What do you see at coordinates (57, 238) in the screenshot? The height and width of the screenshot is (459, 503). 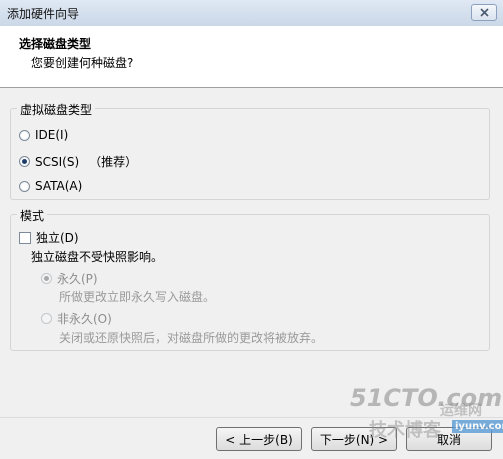 I see `independent-checkbox-label: 独立(D)` at bounding box center [57, 238].